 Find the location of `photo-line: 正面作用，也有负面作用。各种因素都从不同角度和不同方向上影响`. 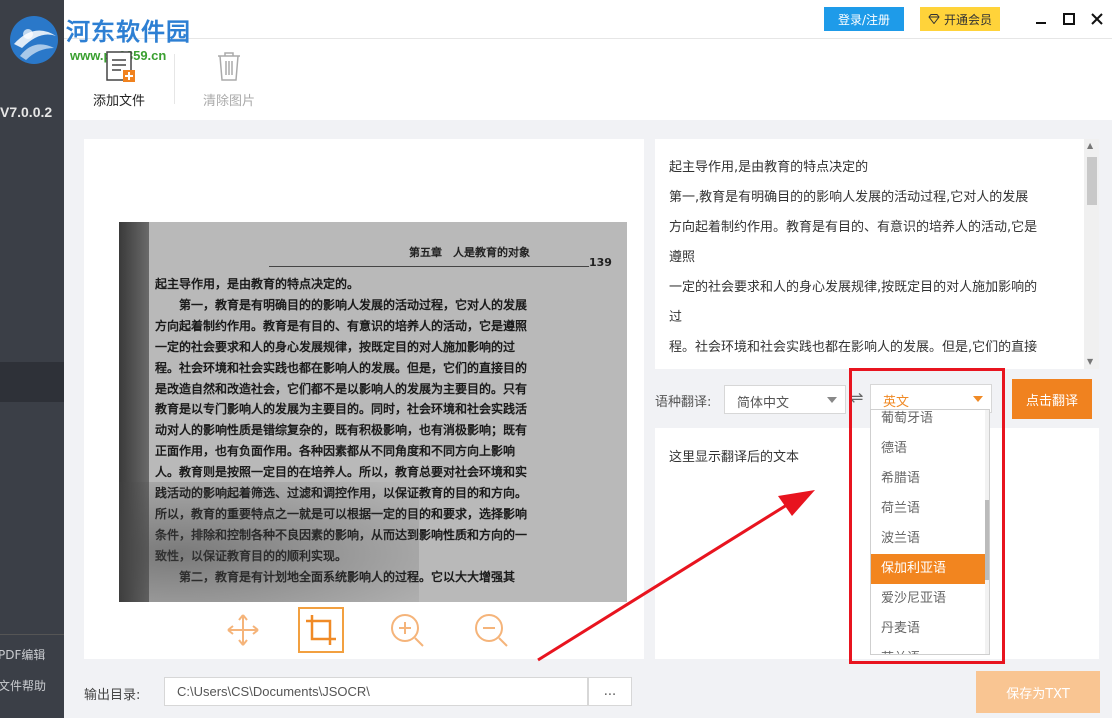

photo-line: 正面作用，也有负面作用。各种因素都从不同角度和不同方向上影响 is located at coordinates (335, 451).